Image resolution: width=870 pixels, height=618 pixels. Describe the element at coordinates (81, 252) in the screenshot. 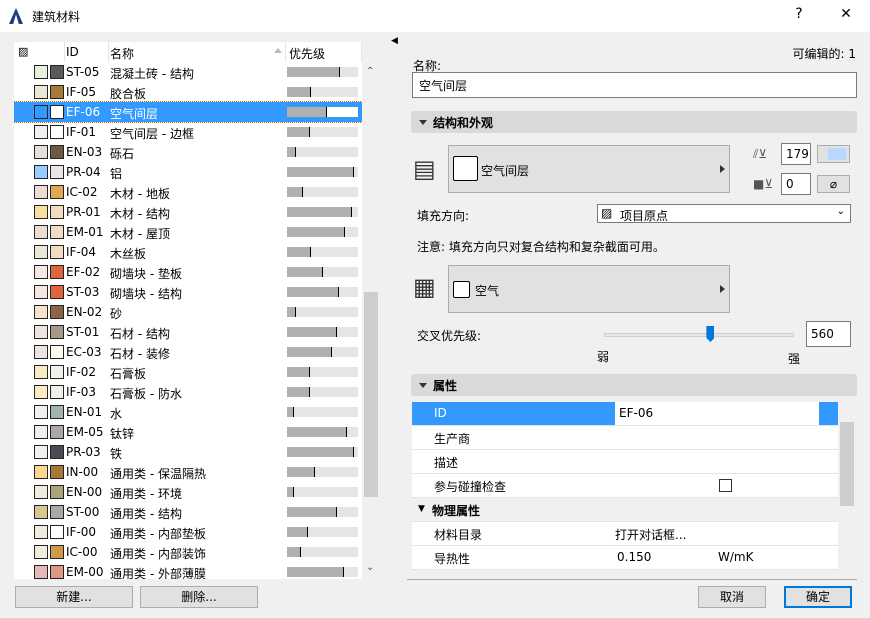

I see `material-id: IF-04` at that location.